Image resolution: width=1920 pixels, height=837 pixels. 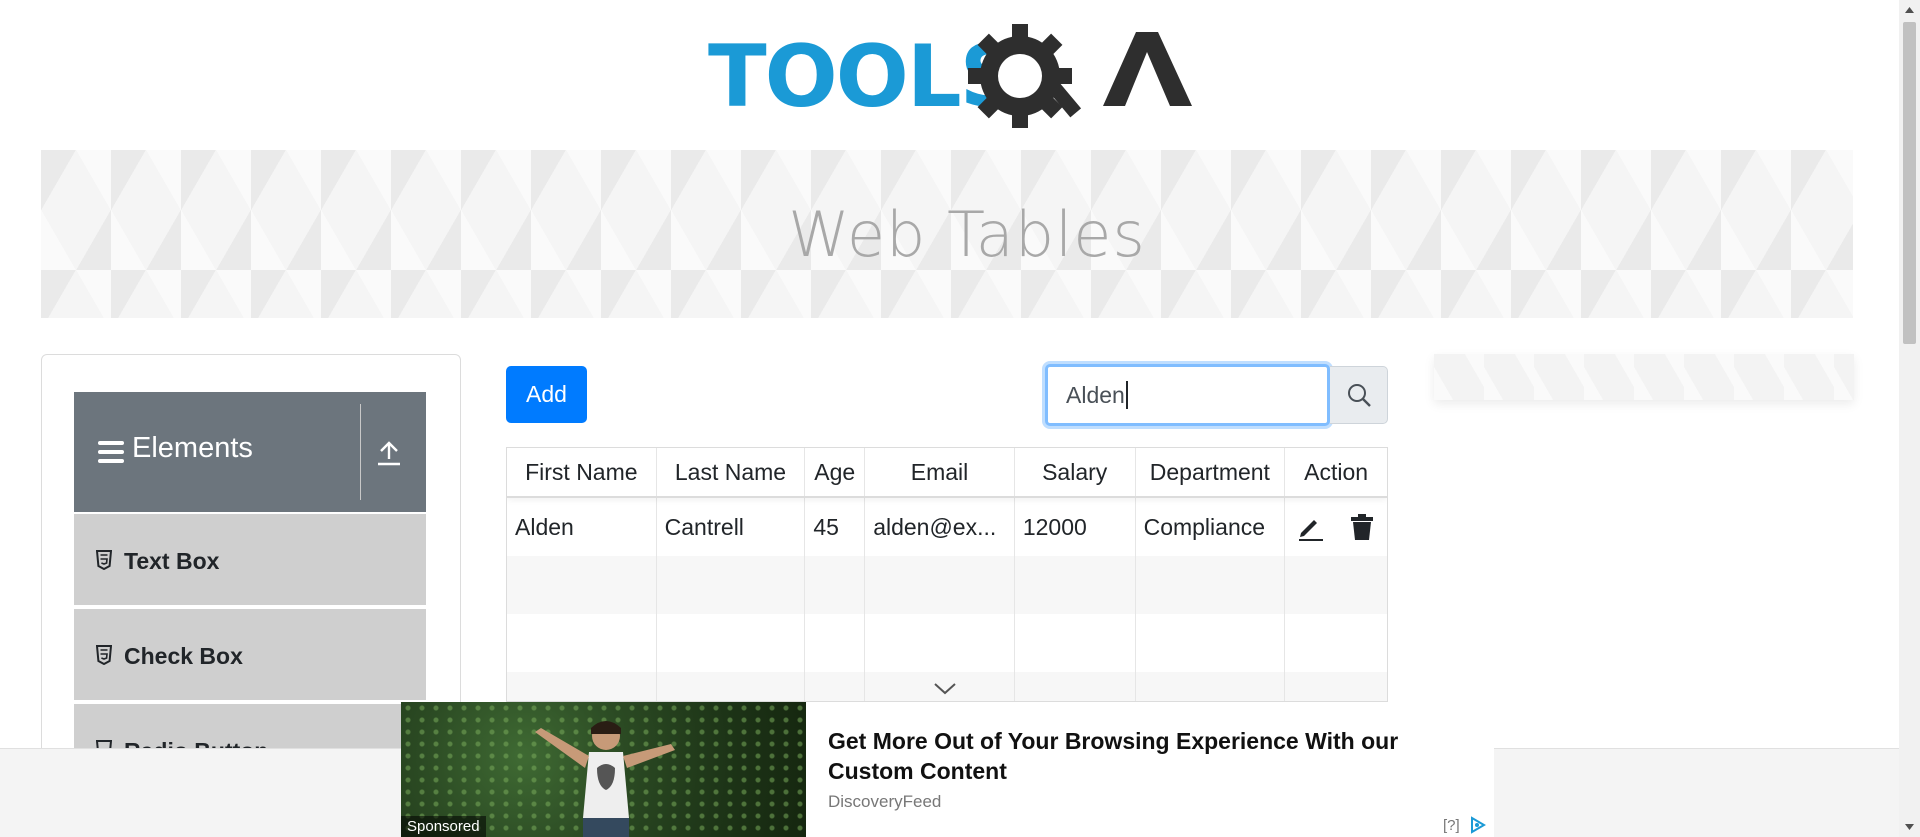 I want to click on scroll-down-arrow-icon, so click(x=1909, y=827).